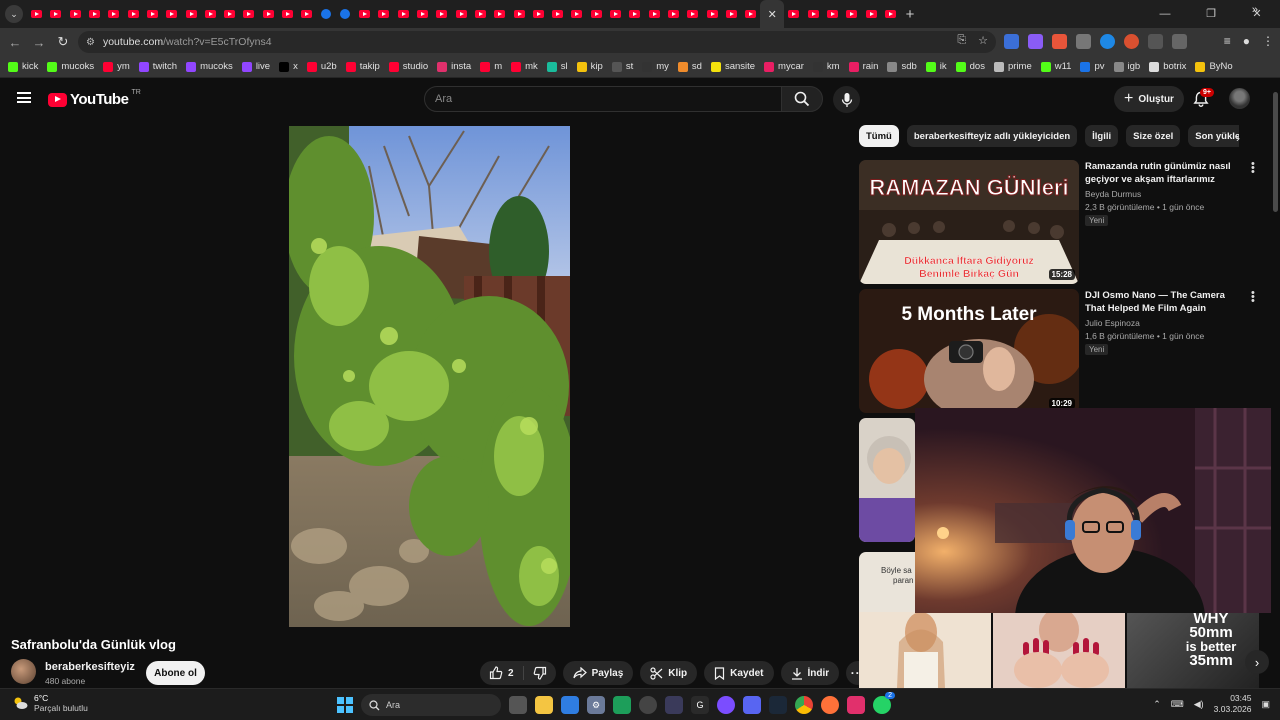 Image resolution: width=1280 pixels, height=720 pixels. I want to click on share-button: Paylaş, so click(598, 673).